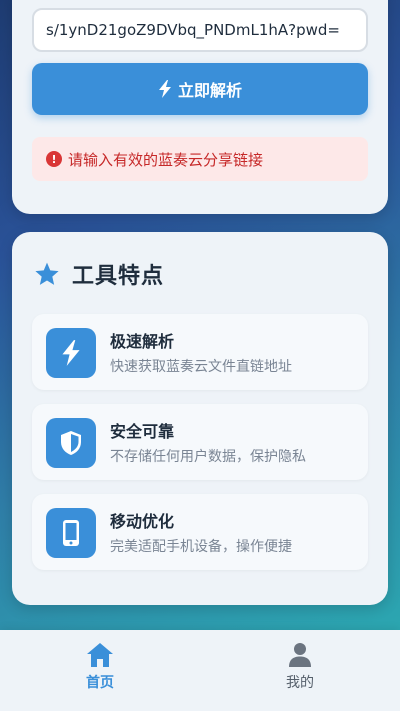  Describe the element at coordinates (200, 442) in the screenshot. I see `feature-item-security: 安全可靠 不存储任何用户数据，保护隐私` at that location.